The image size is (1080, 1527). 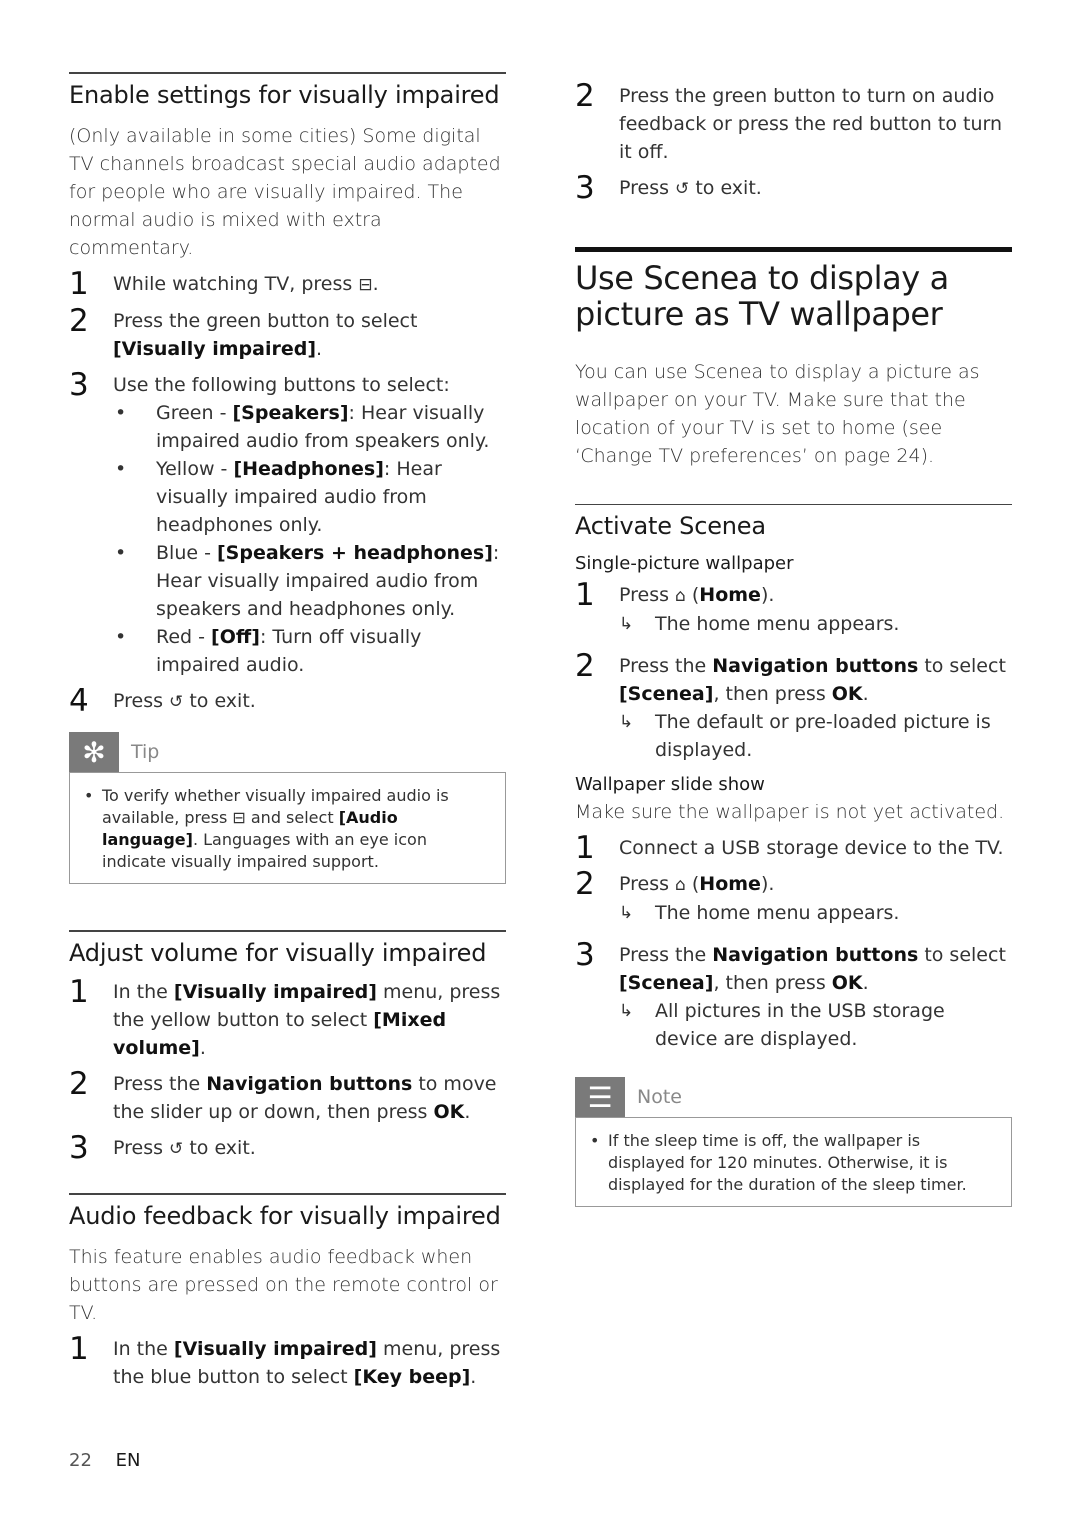 I want to click on page-footer: 22 EN, so click(x=104, y=1460).